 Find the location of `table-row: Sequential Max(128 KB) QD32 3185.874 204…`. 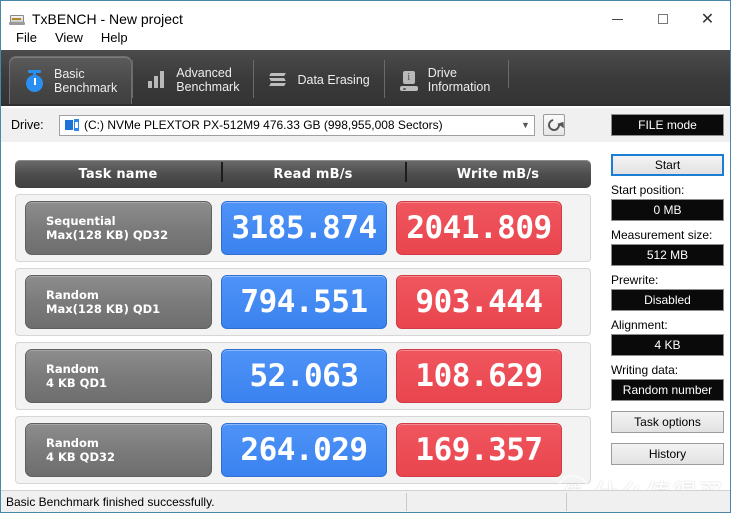

table-row: Sequential Max(128 KB) QD32 3185.874 204… is located at coordinates (303, 228).